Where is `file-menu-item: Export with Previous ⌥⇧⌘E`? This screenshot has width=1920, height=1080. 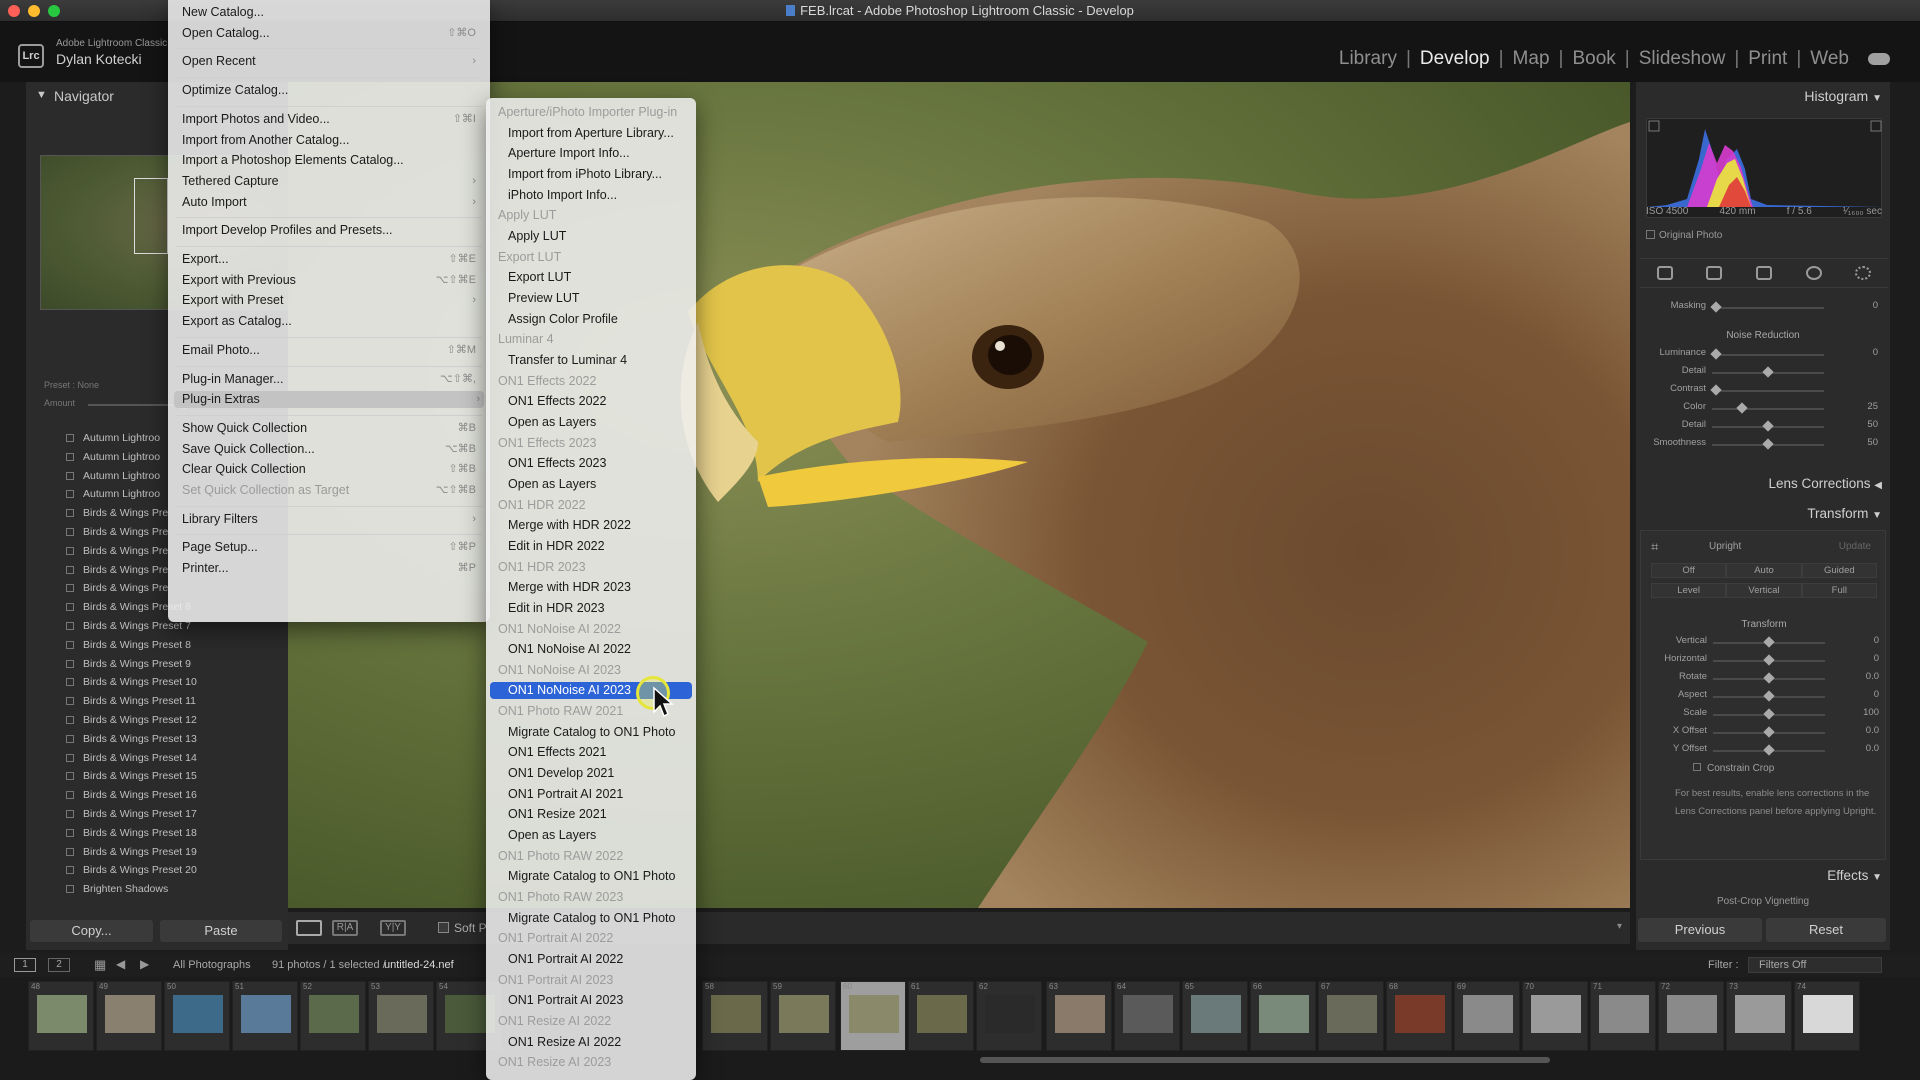
file-menu-item: Export with Previous ⌥⇧⌘E is located at coordinates (331, 280).